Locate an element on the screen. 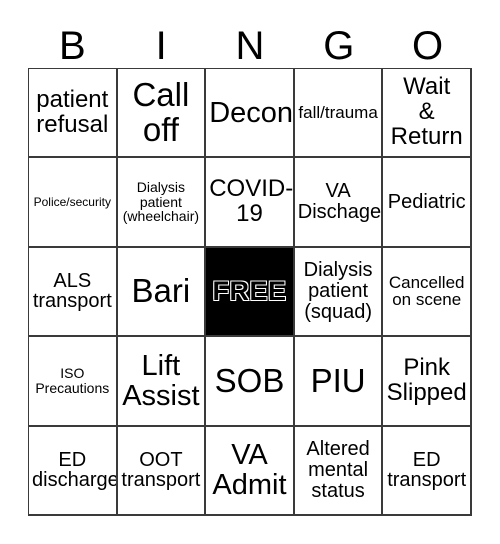 The image size is (500, 544). bingo-cell: SOB is located at coordinates (250, 382).